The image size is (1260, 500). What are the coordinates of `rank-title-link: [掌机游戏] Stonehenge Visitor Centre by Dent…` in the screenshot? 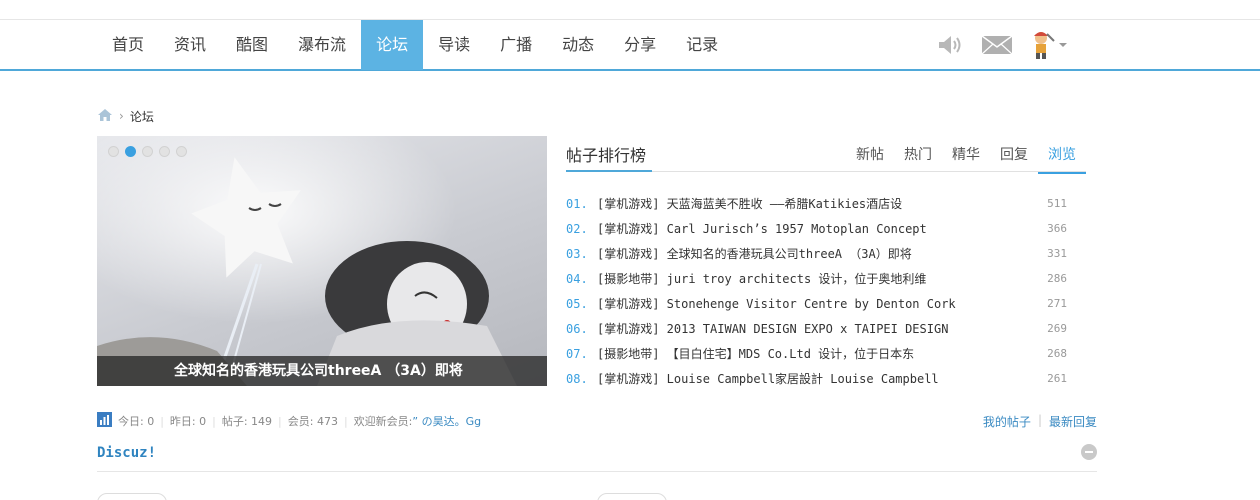 It's located at (817, 306).